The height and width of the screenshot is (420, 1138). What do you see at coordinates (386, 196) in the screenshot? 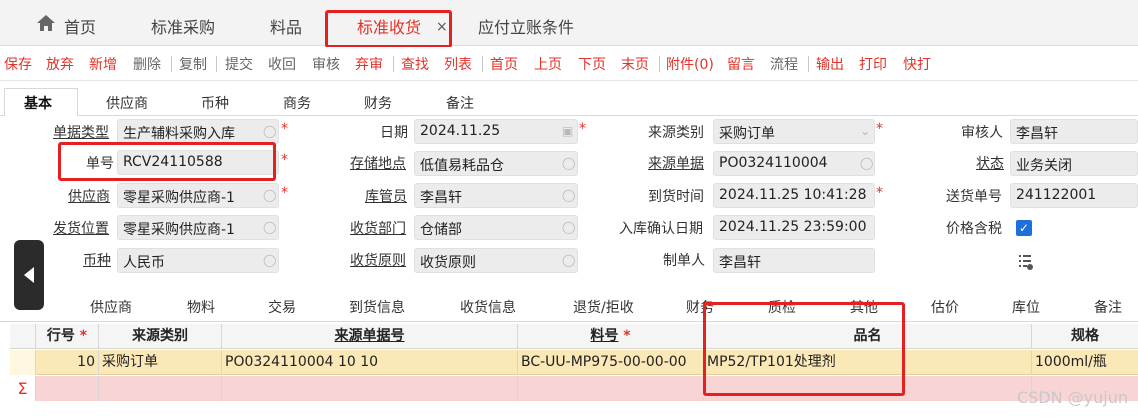
I see `keeper-label: 库管员` at bounding box center [386, 196].